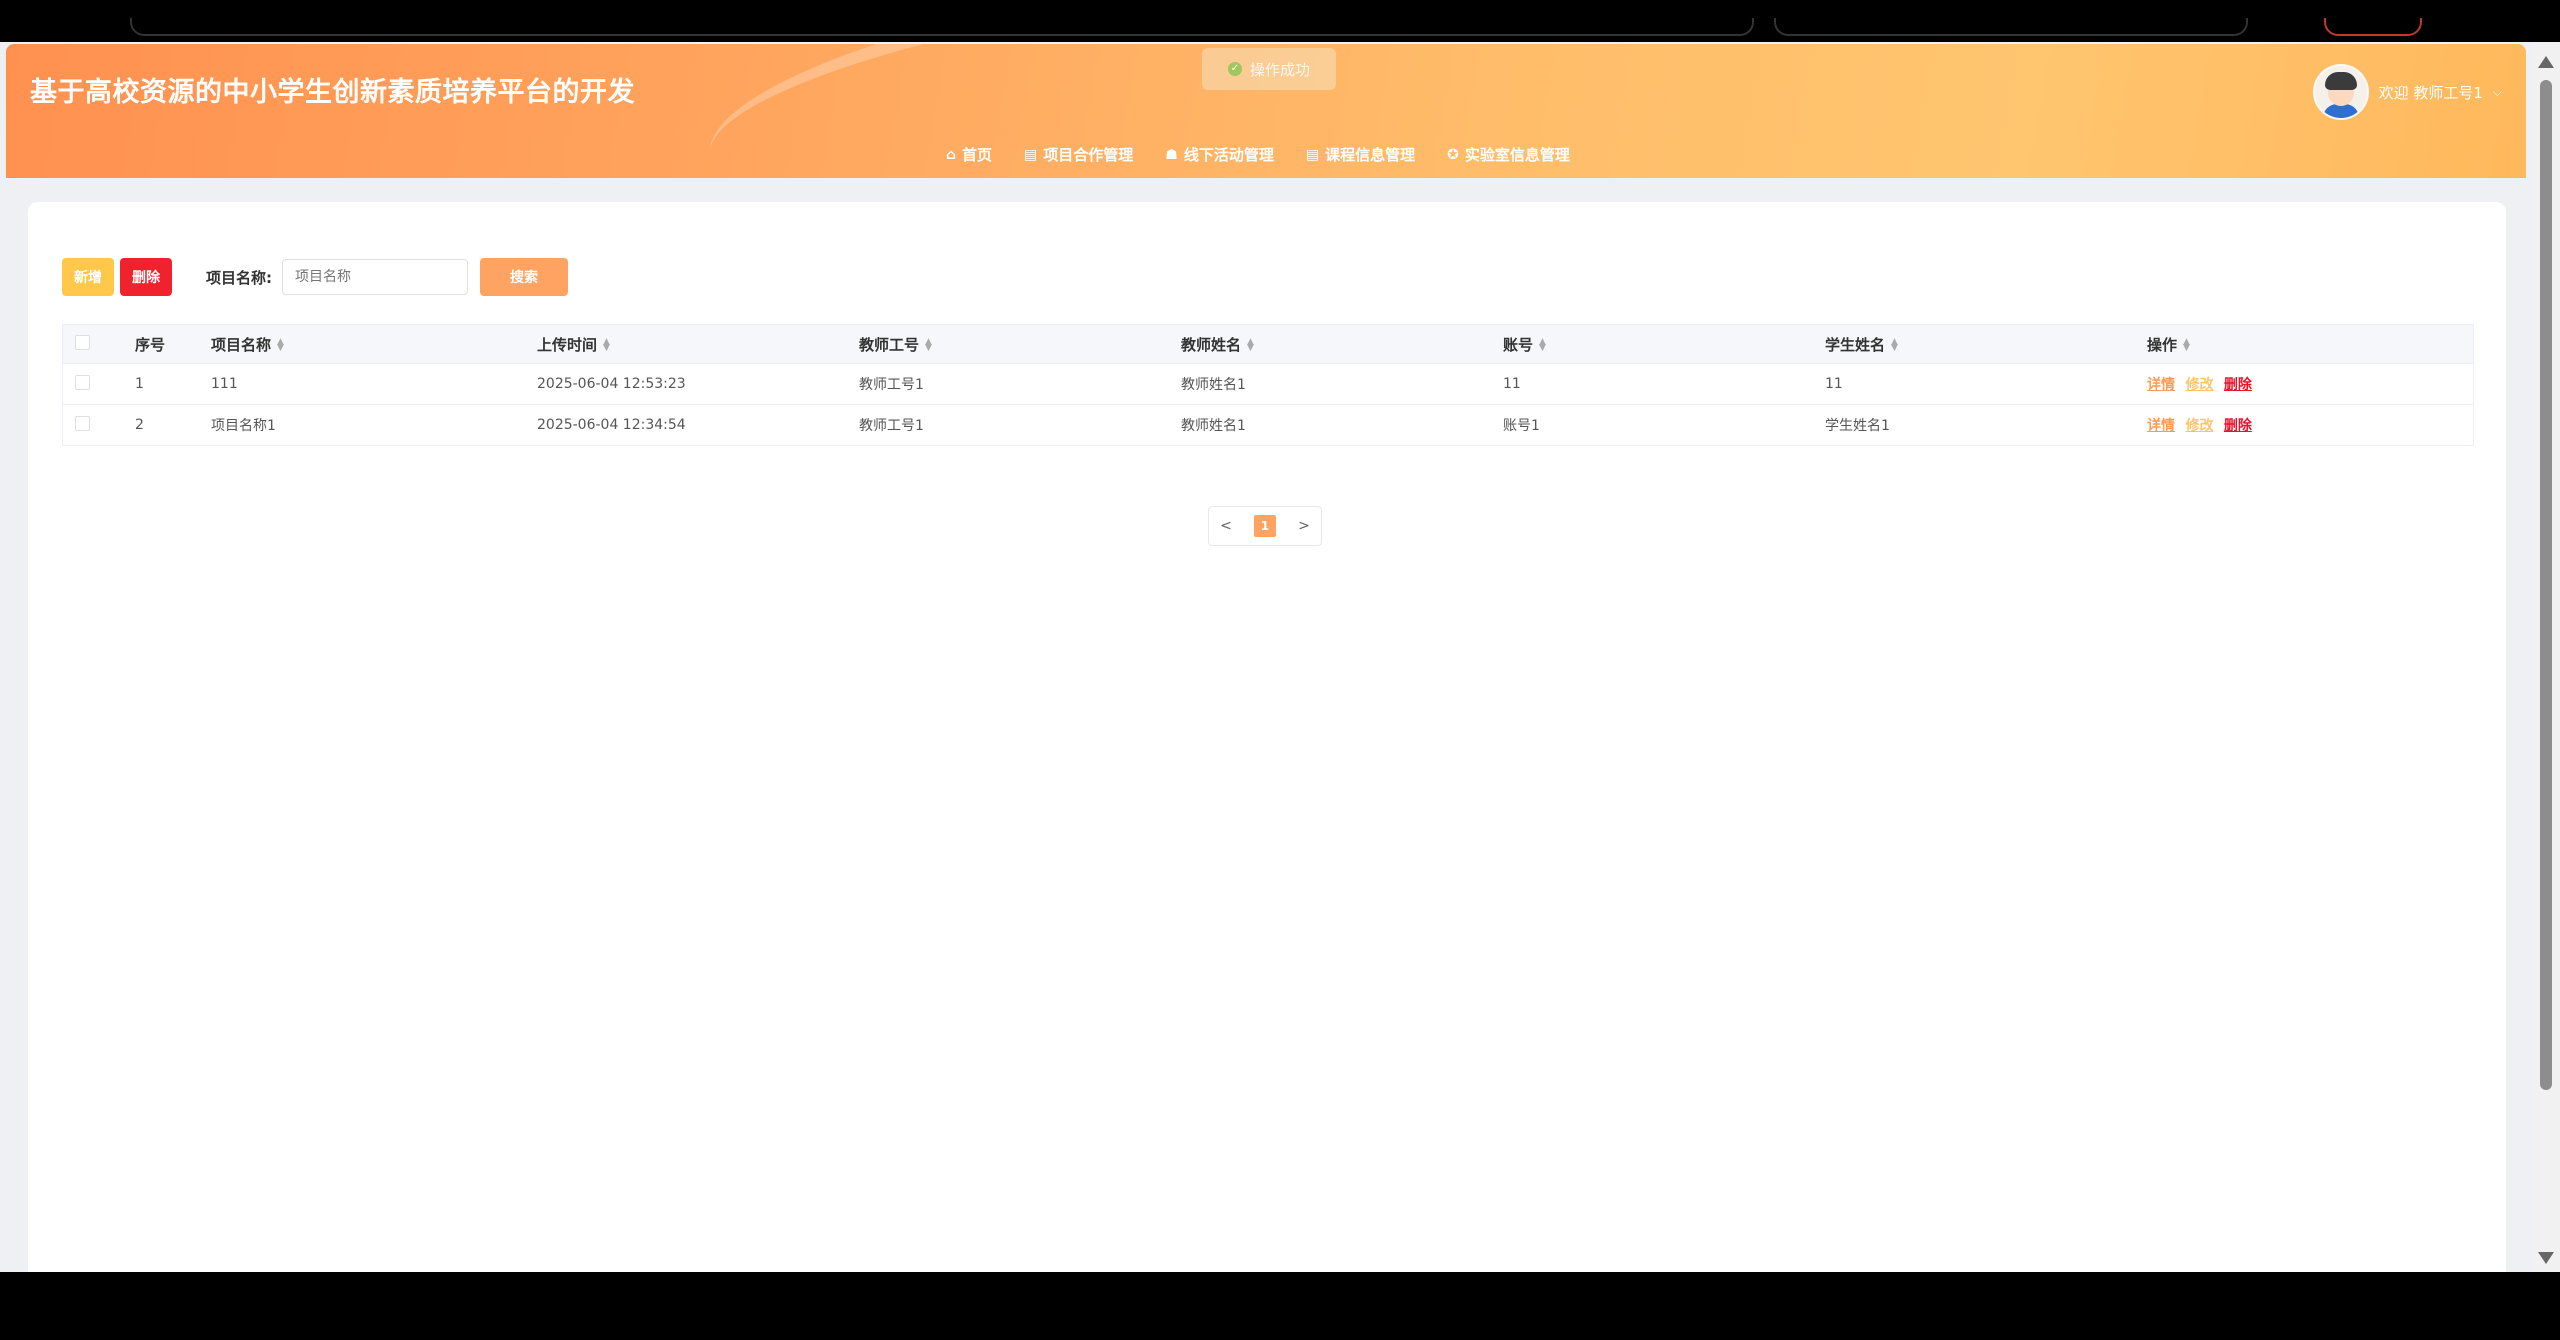 The width and height of the screenshot is (2560, 1340). Describe the element at coordinates (1010, 344) in the screenshot. I see `header-teacher-id: 教师工号 ▲ ▼` at that location.